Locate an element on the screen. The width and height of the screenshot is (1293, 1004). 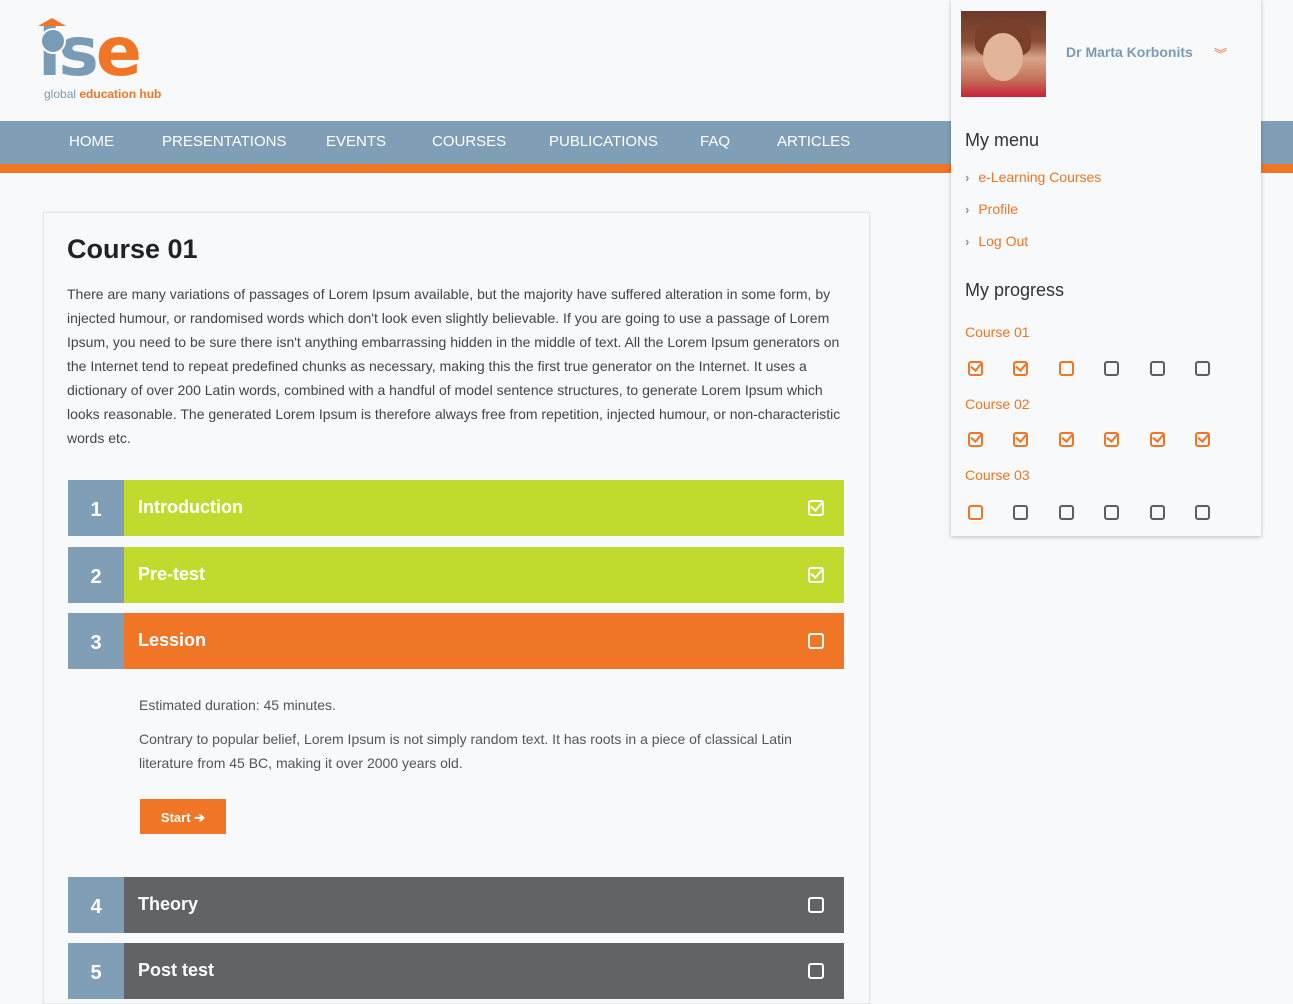
step-bar: Post test is located at coordinates (484, 971).